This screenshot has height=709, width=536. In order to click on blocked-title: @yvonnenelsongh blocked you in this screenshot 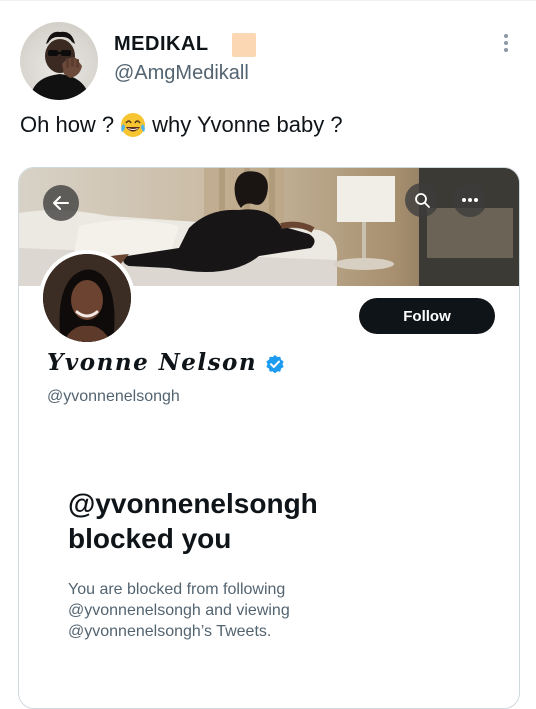, I will do `click(283, 521)`.